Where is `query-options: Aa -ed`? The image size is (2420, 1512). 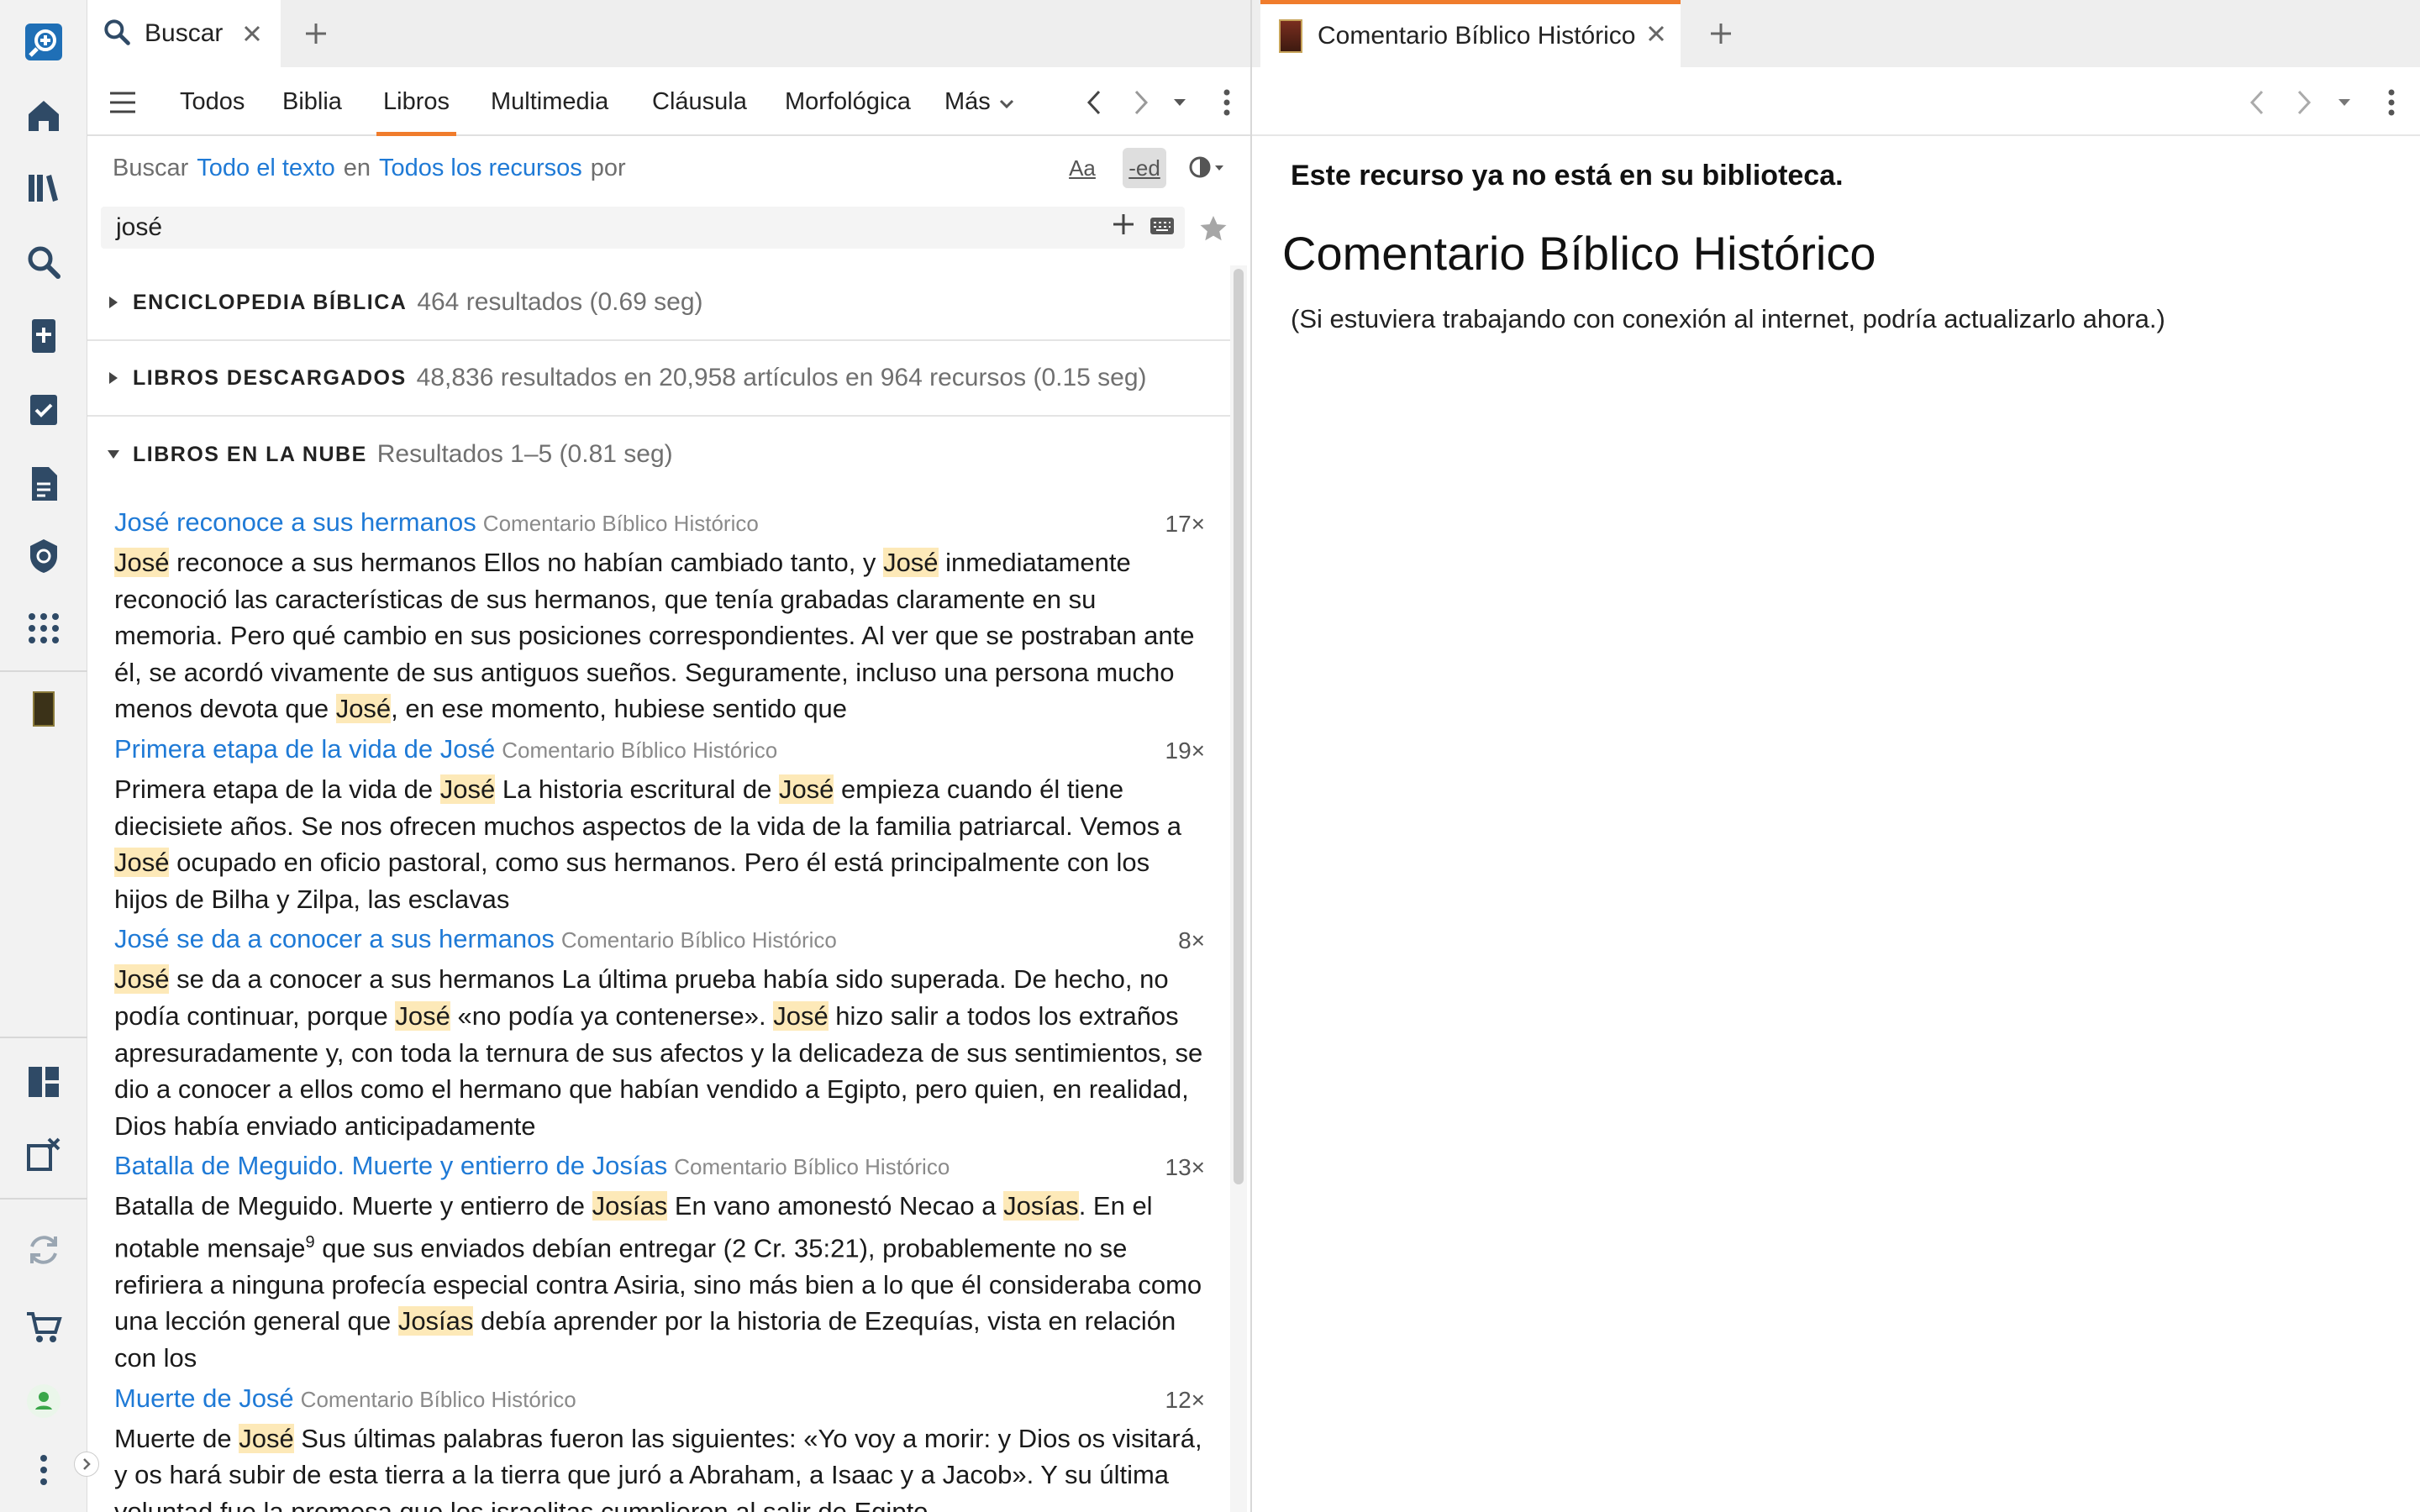 query-options: Aa -ed is located at coordinates (1144, 168).